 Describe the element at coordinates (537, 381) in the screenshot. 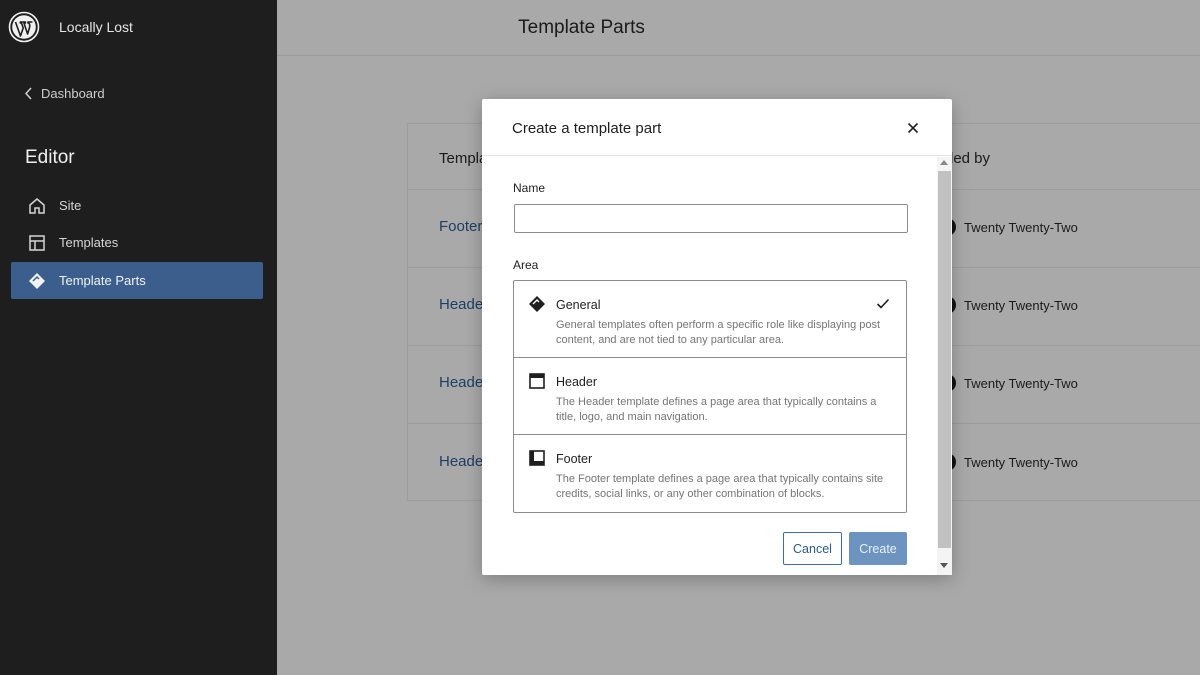

I see `header-icon` at that location.